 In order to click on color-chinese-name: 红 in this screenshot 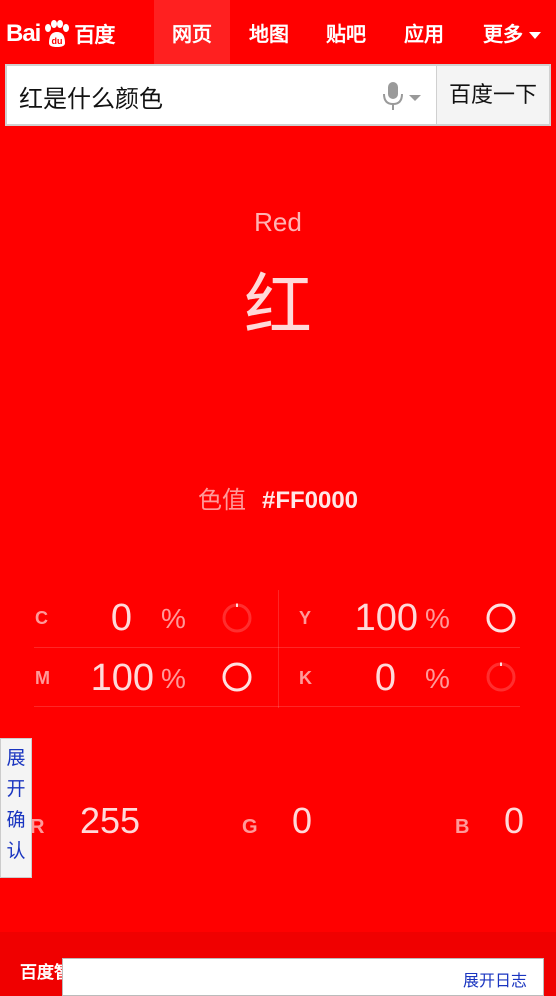, I will do `click(277, 306)`.